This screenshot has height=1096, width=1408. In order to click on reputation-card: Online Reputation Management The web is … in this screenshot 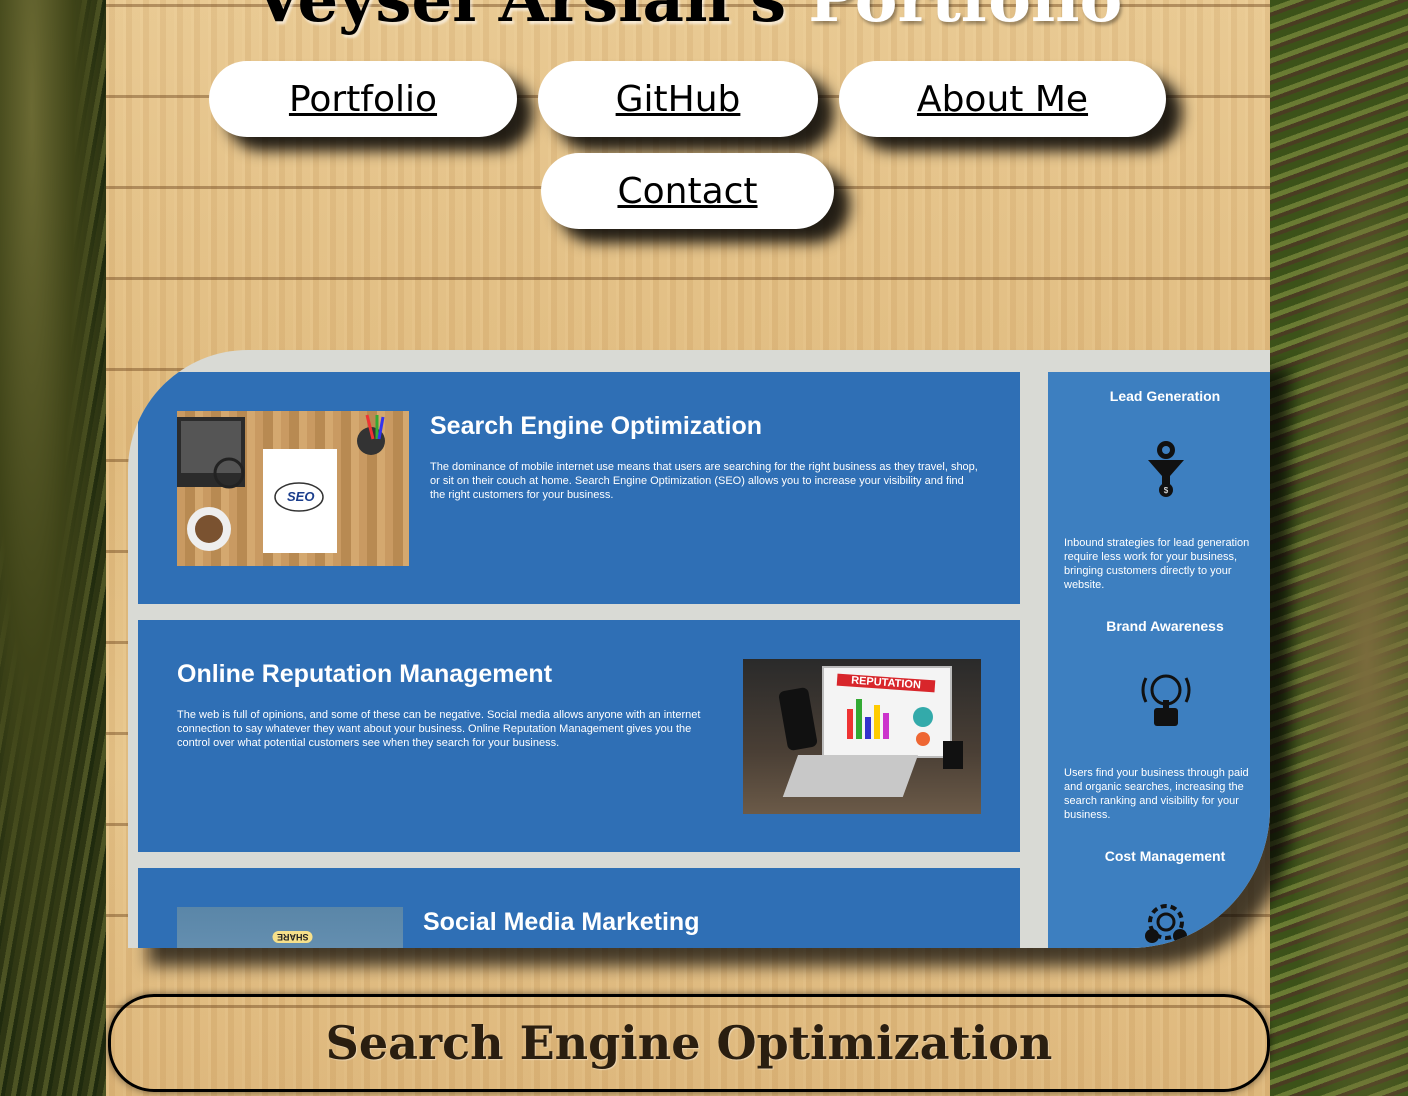, I will do `click(579, 736)`.